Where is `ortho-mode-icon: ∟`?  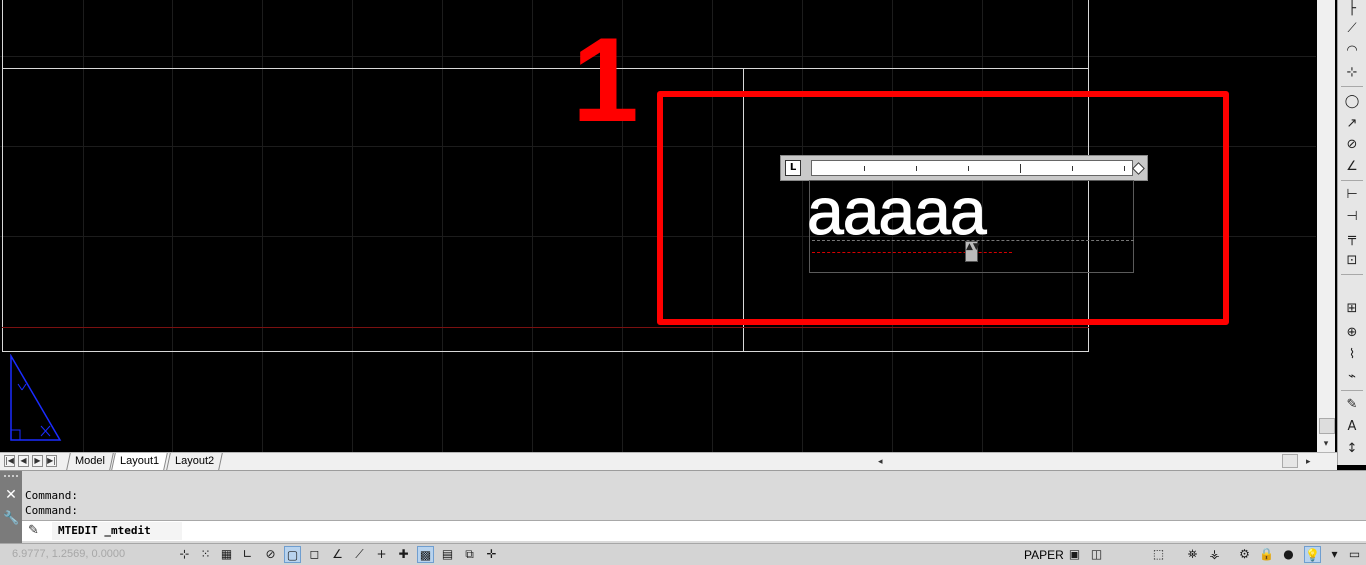
ortho-mode-icon: ∟ is located at coordinates (247, 554).